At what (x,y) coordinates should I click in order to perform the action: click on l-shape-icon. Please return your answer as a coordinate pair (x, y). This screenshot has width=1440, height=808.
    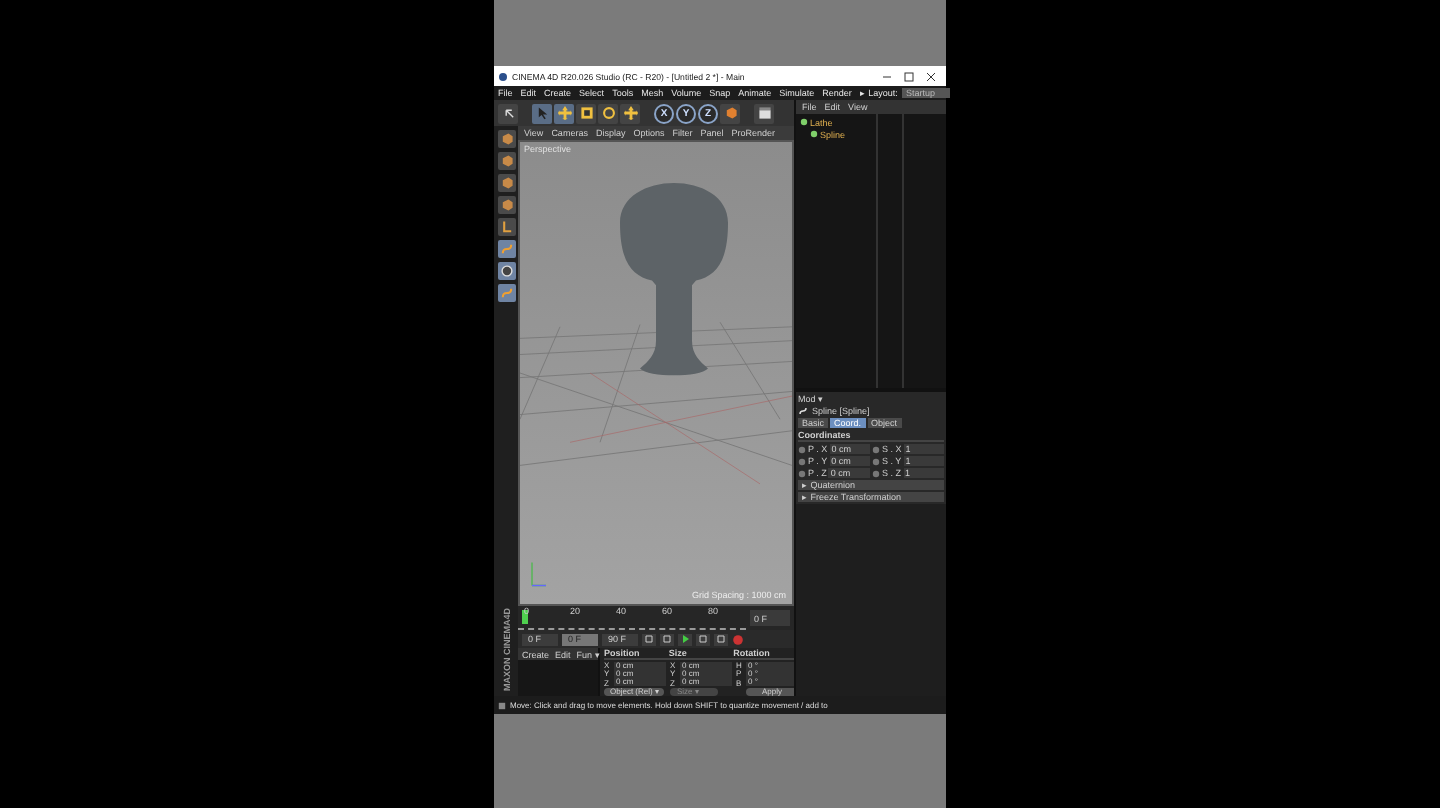
    Looking at the image, I should click on (506, 227).